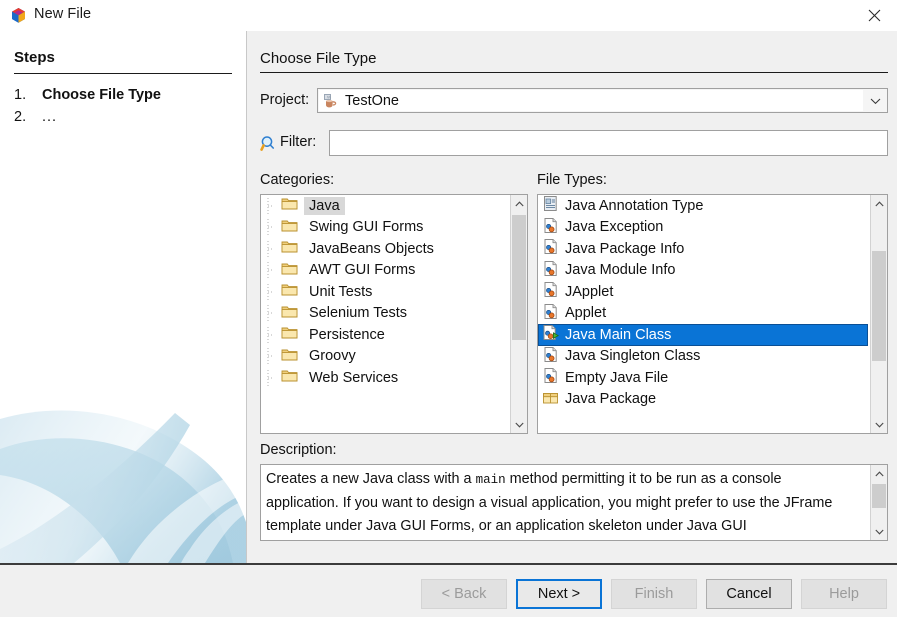 This screenshot has height=617, width=897. Describe the element at coordinates (318, 58) in the screenshot. I see `page-title: Choose File Type` at that location.